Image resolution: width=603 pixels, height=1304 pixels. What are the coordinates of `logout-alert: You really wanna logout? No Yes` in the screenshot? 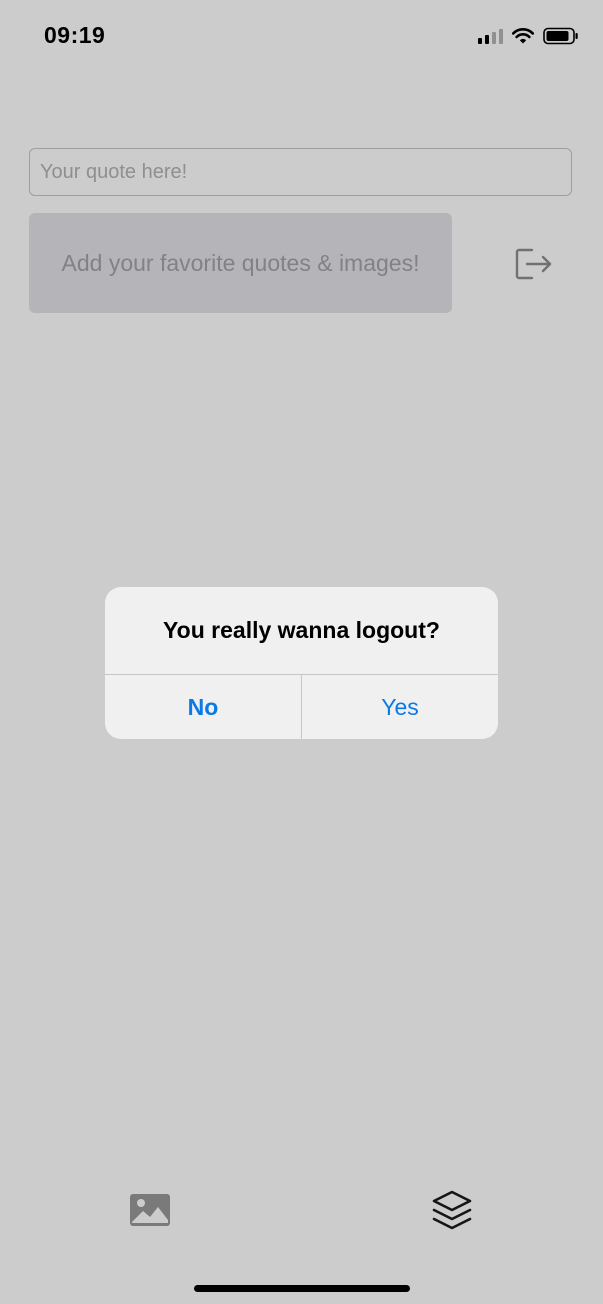 It's located at (301, 663).